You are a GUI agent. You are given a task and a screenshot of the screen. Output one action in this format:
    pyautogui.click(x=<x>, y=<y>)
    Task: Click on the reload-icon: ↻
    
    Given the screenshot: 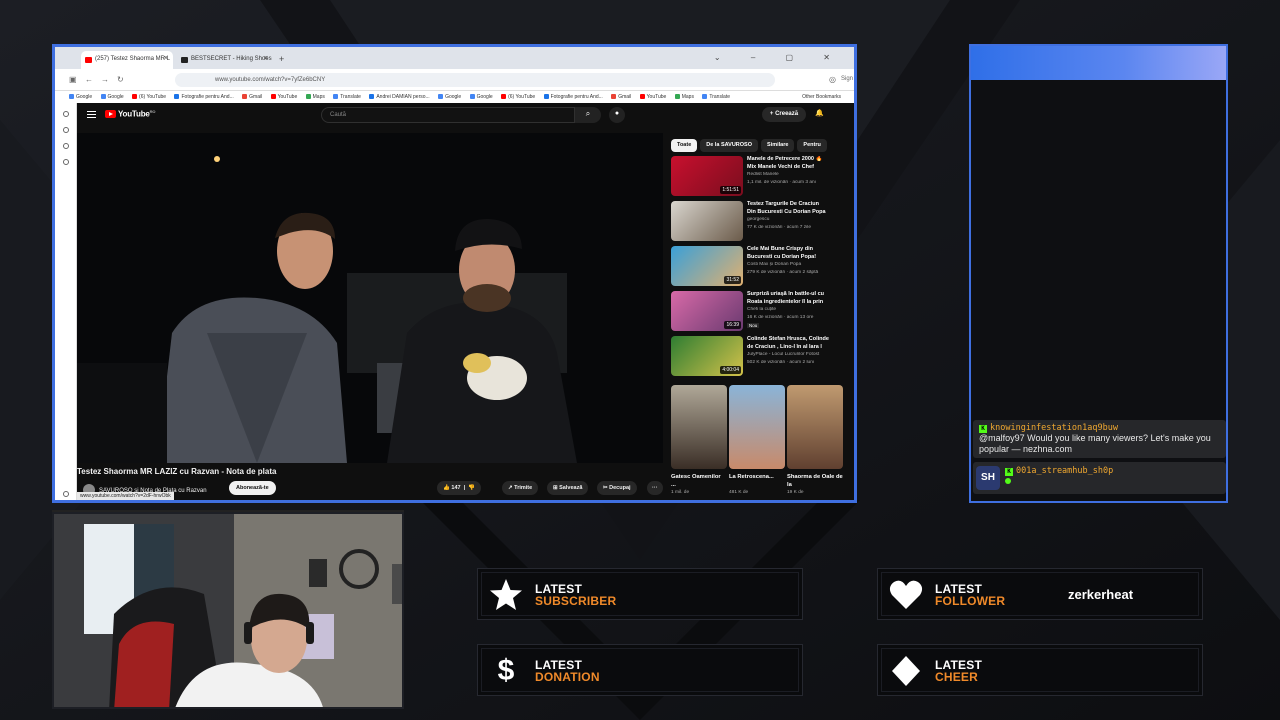 What is the action you would take?
    pyautogui.click(x=120, y=79)
    